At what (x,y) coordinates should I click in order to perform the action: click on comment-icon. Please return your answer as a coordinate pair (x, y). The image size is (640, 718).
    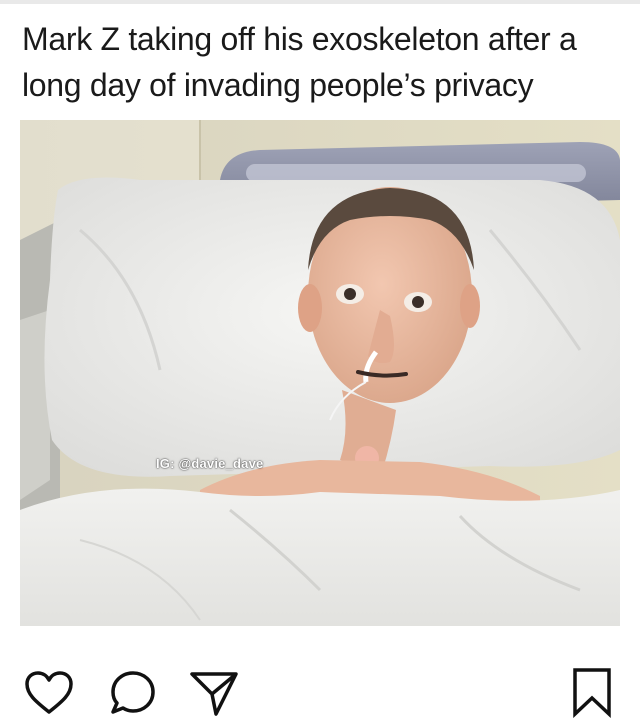
    Looking at the image, I should click on (133, 693).